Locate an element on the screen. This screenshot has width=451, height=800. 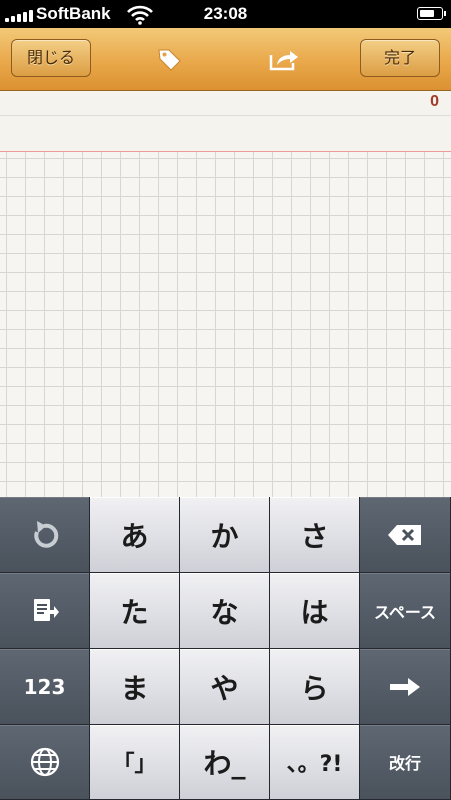
battery-icon is located at coordinates (431, 13).